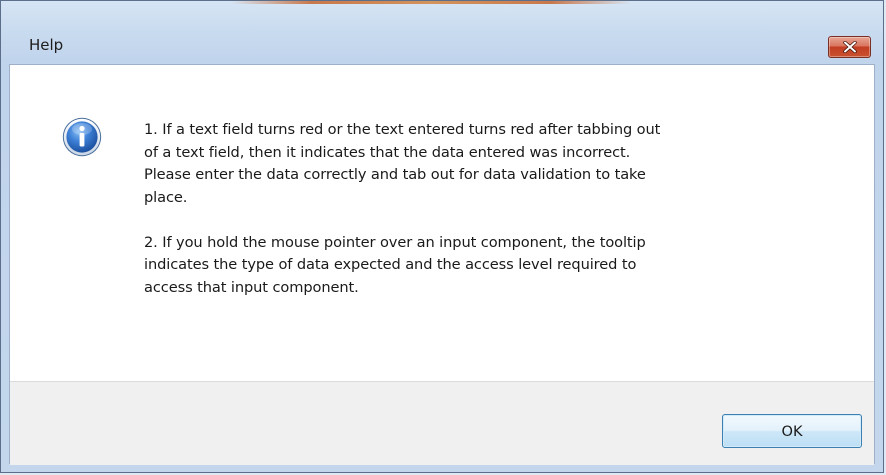  I want to click on close-button, so click(849, 47).